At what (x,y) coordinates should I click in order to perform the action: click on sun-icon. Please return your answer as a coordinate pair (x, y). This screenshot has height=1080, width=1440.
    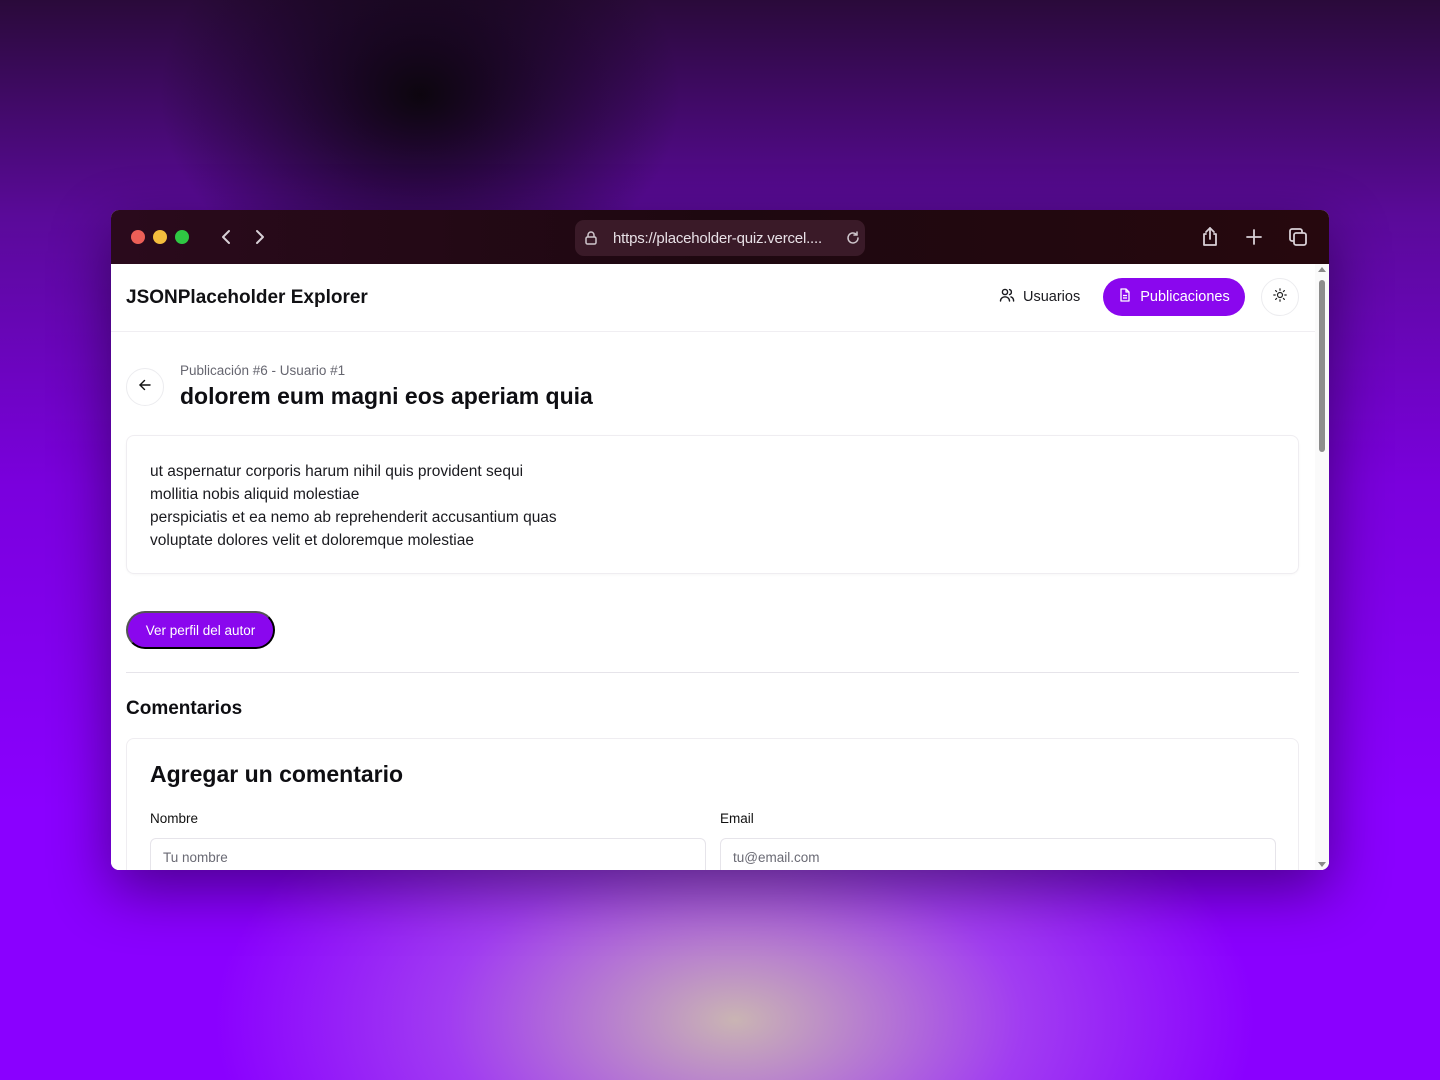
    Looking at the image, I should click on (1280, 297).